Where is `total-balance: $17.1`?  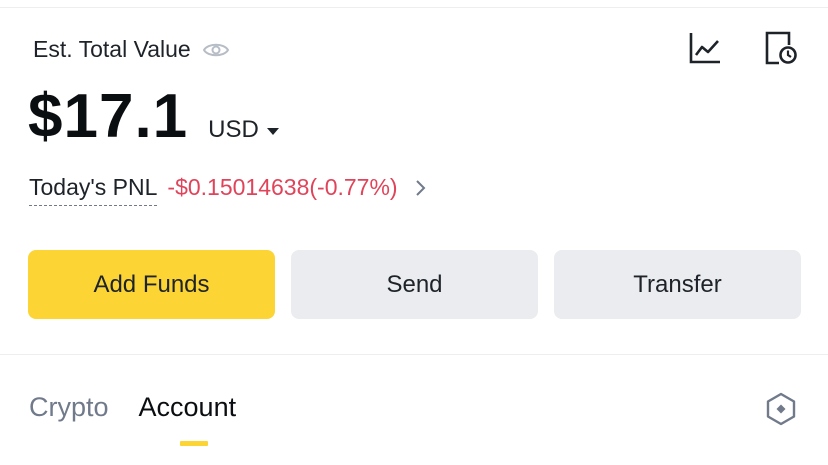
total-balance: $17.1 is located at coordinates (108, 116).